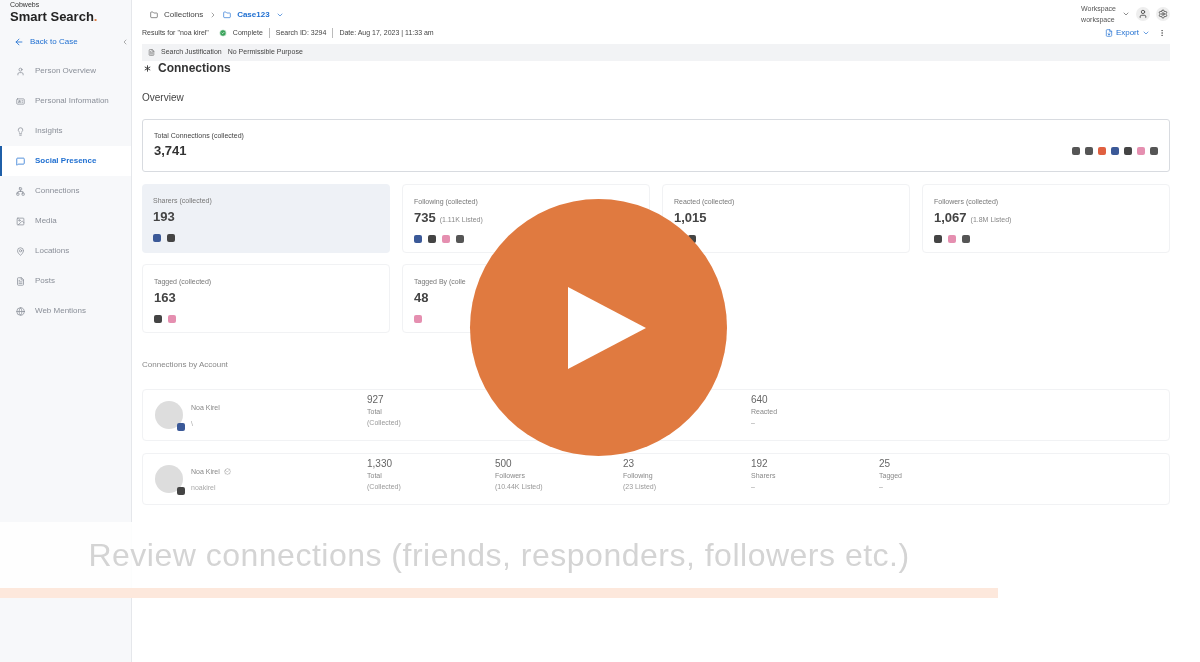  What do you see at coordinates (885, 464) in the screenshot?
I see `stat-value: 25` at bounding box center [885, 464].